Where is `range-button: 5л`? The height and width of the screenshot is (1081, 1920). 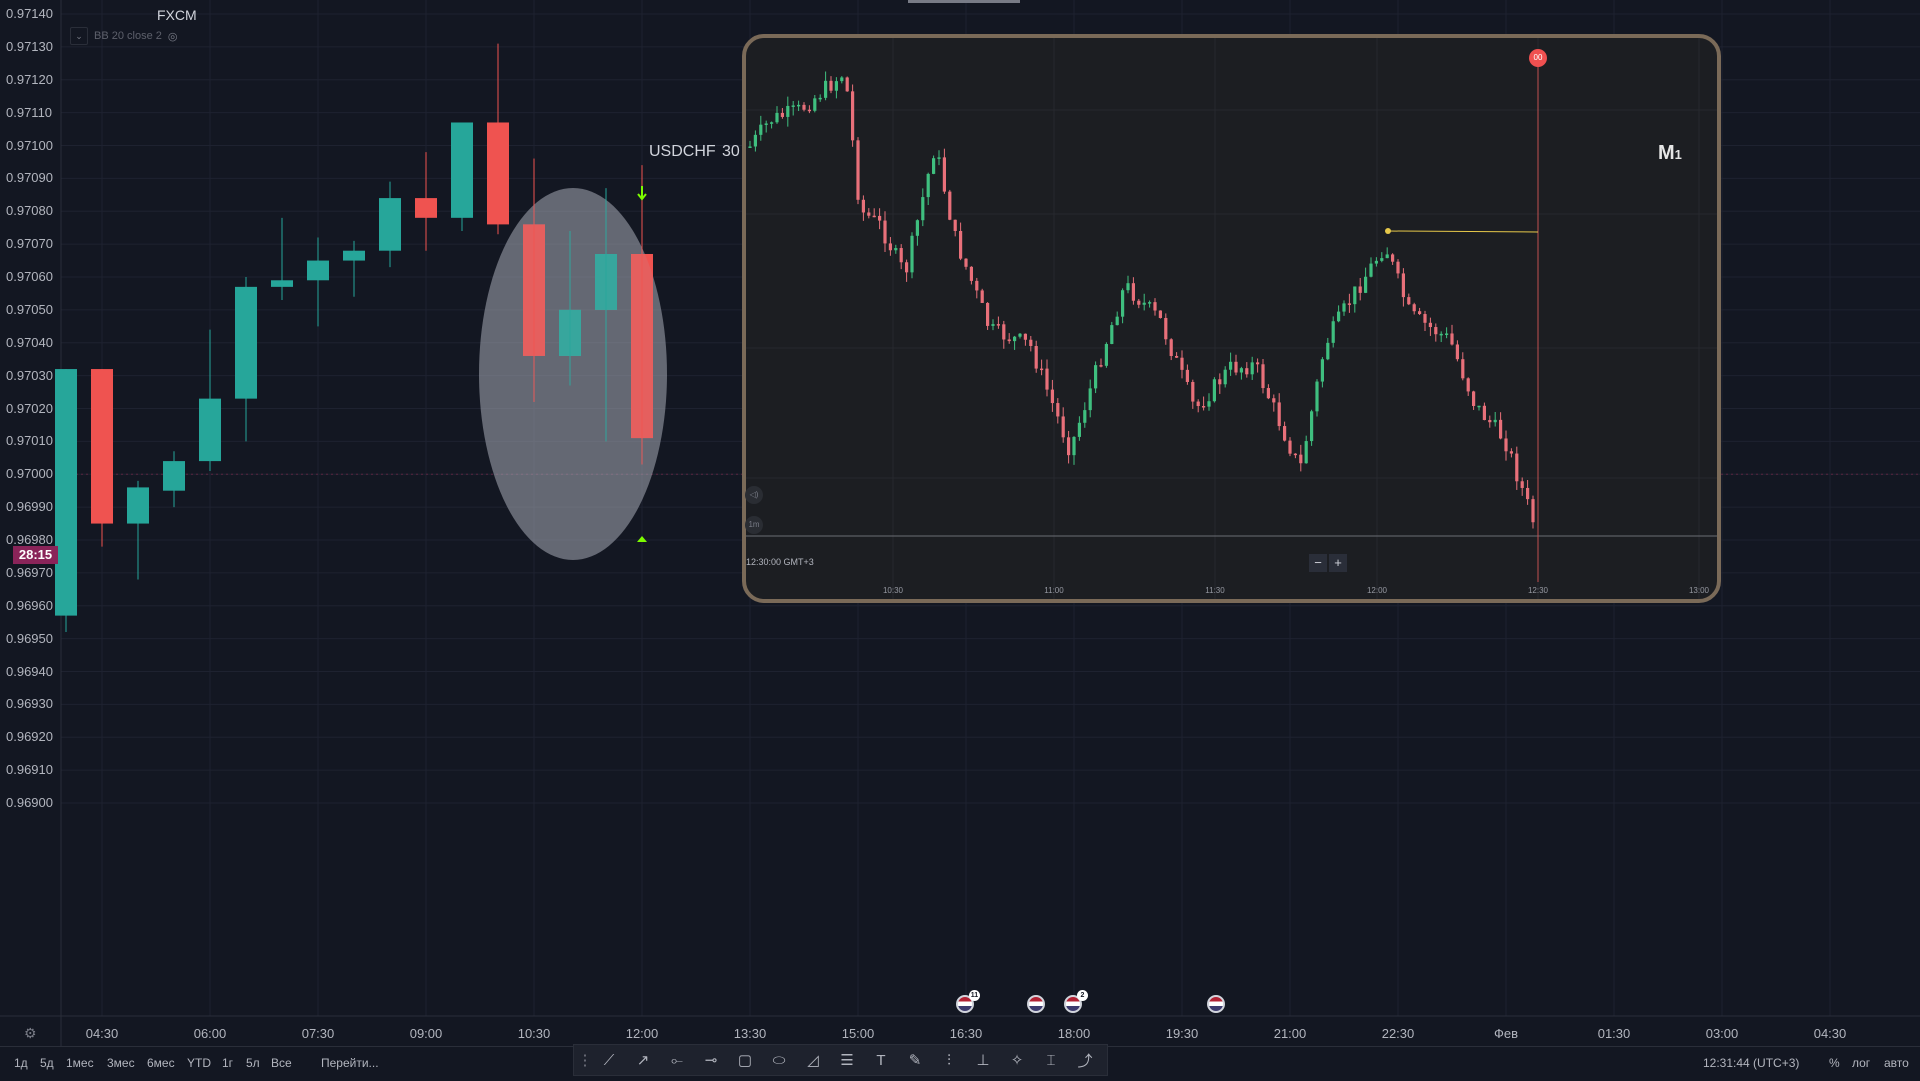
range-button: 5л is located at coordinates (253, 1063).